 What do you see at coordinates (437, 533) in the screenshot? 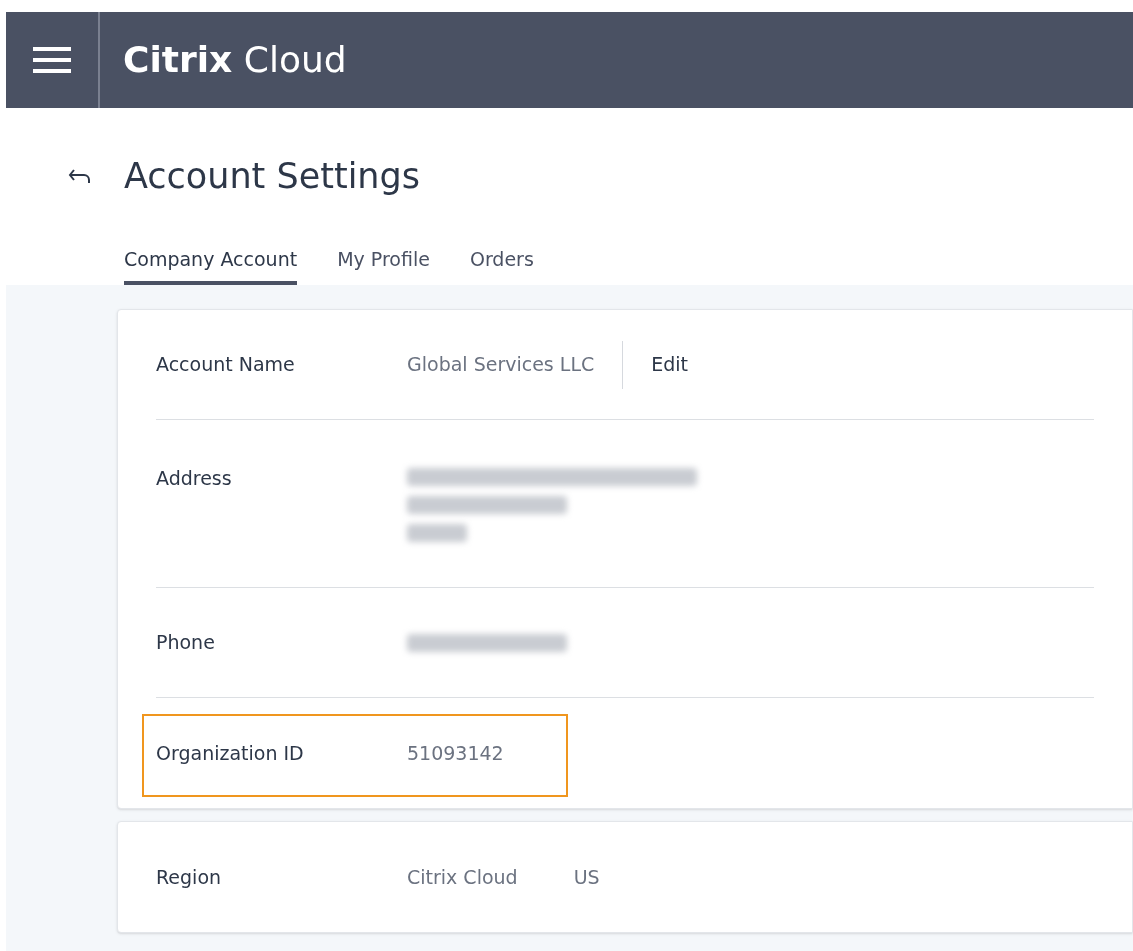
I see `blurred-text` at bounding box center [437, 533].